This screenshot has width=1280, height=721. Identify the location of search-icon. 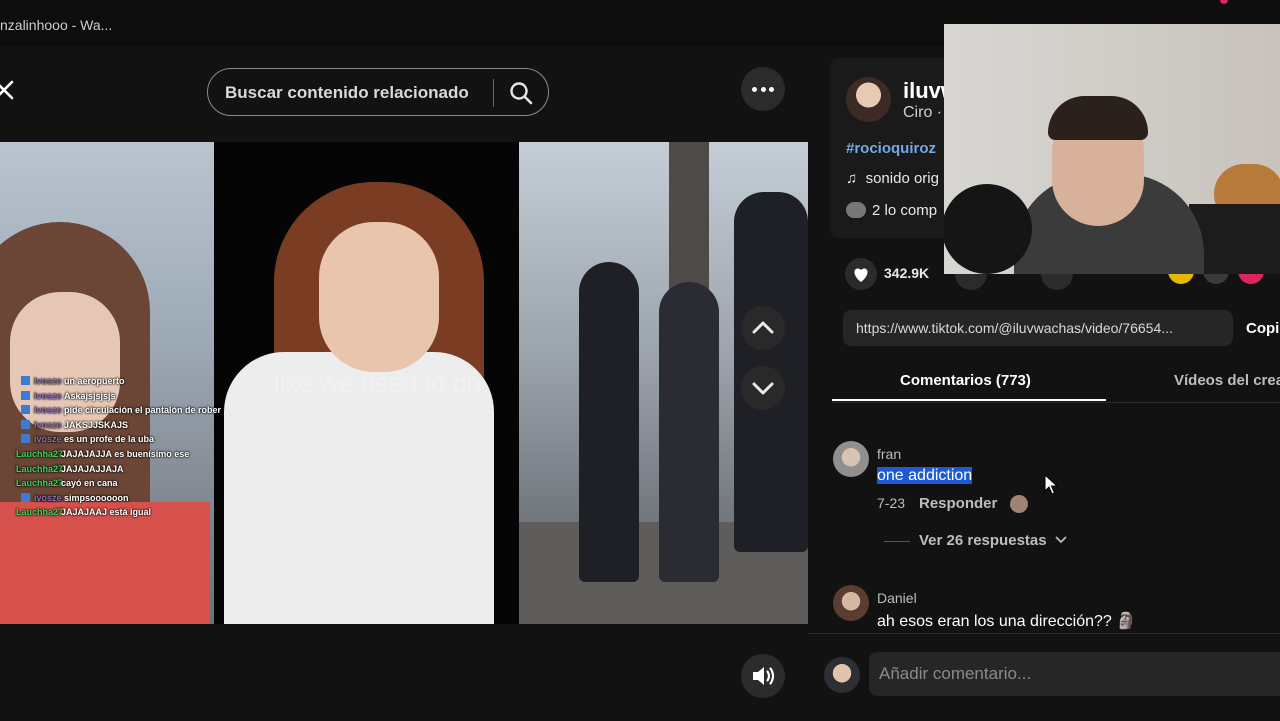
(521, 93).